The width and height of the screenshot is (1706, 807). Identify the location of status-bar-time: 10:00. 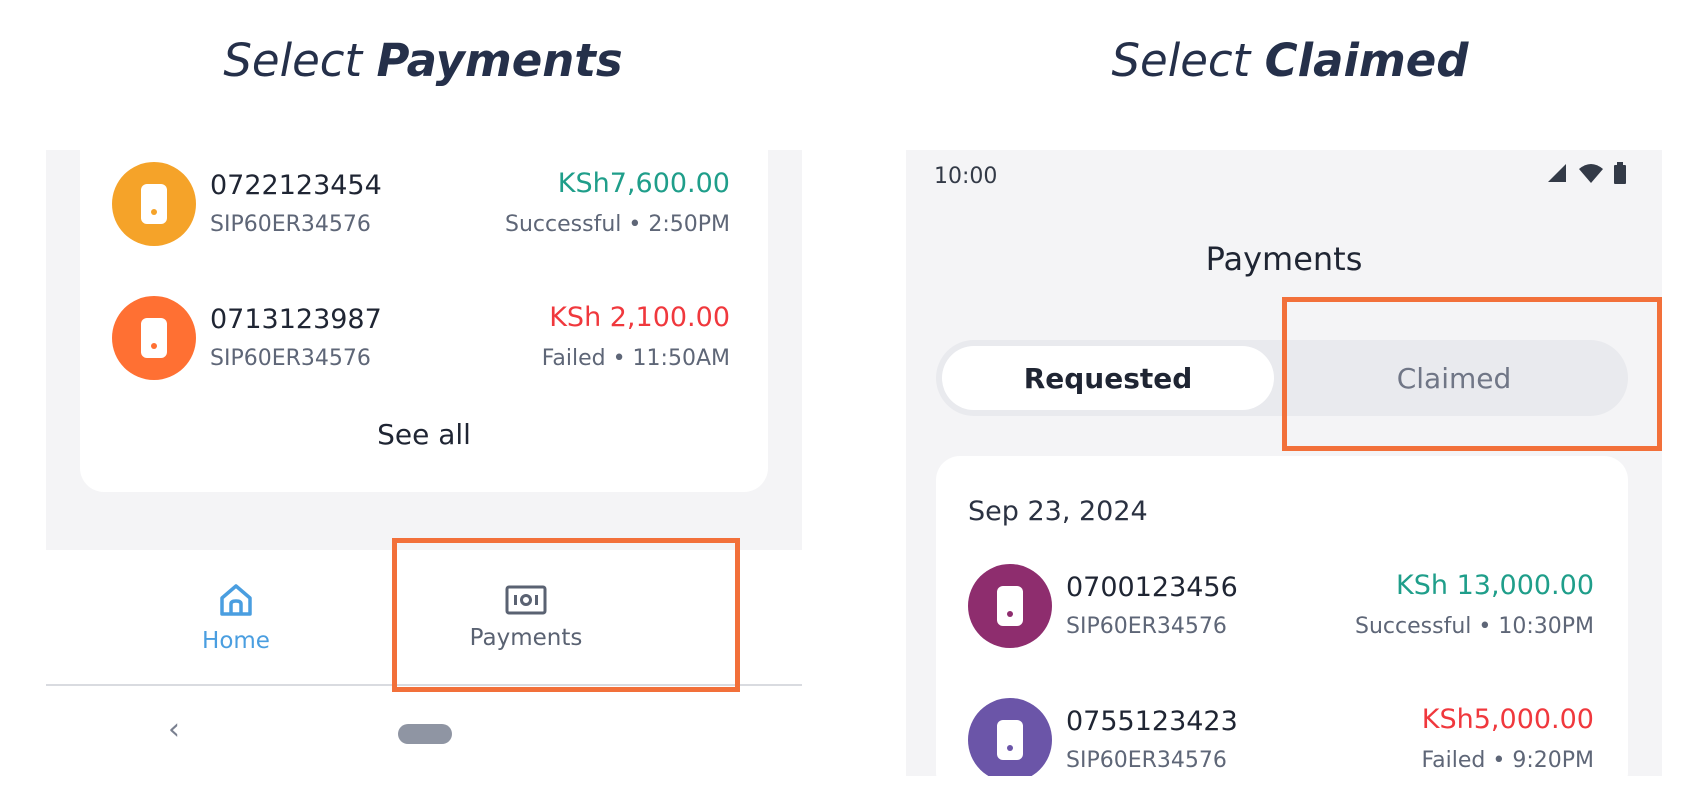
(966, 176).